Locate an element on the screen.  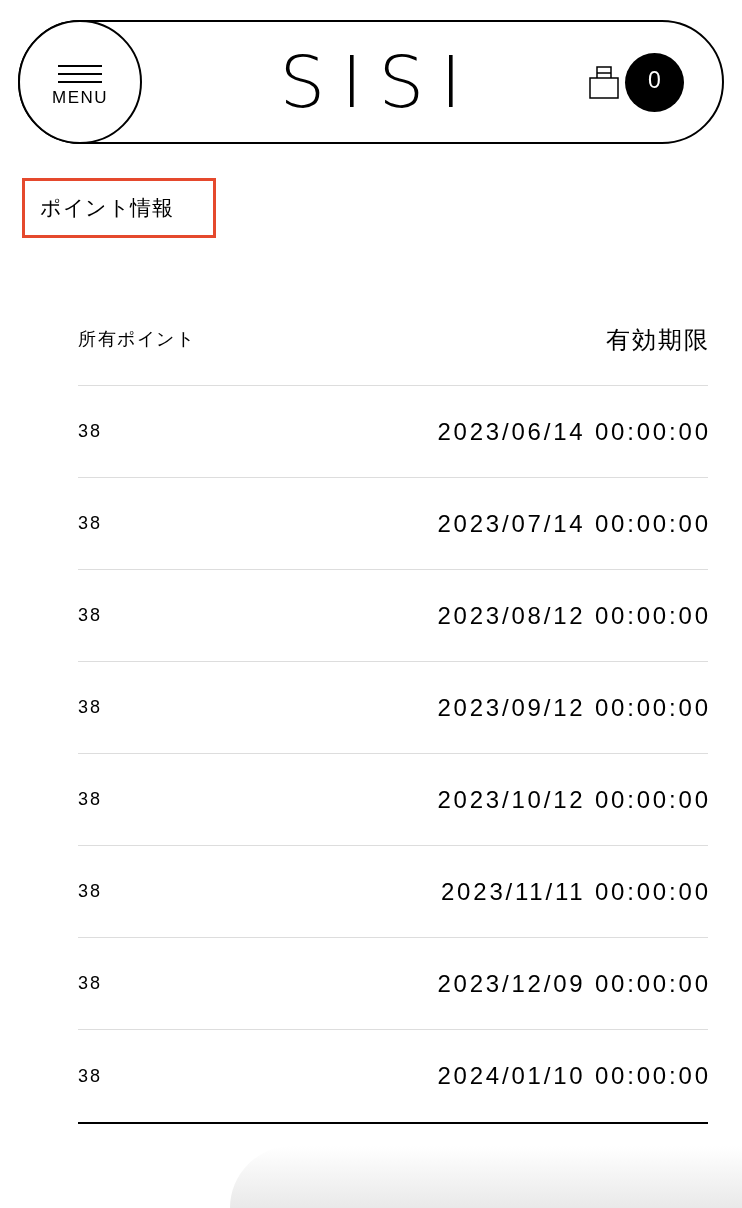
column-header: 所有ポイント is located at coordinates (136, 339).